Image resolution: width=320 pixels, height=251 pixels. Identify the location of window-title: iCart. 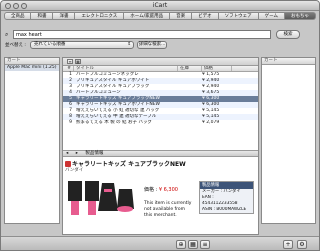
(160, 5).